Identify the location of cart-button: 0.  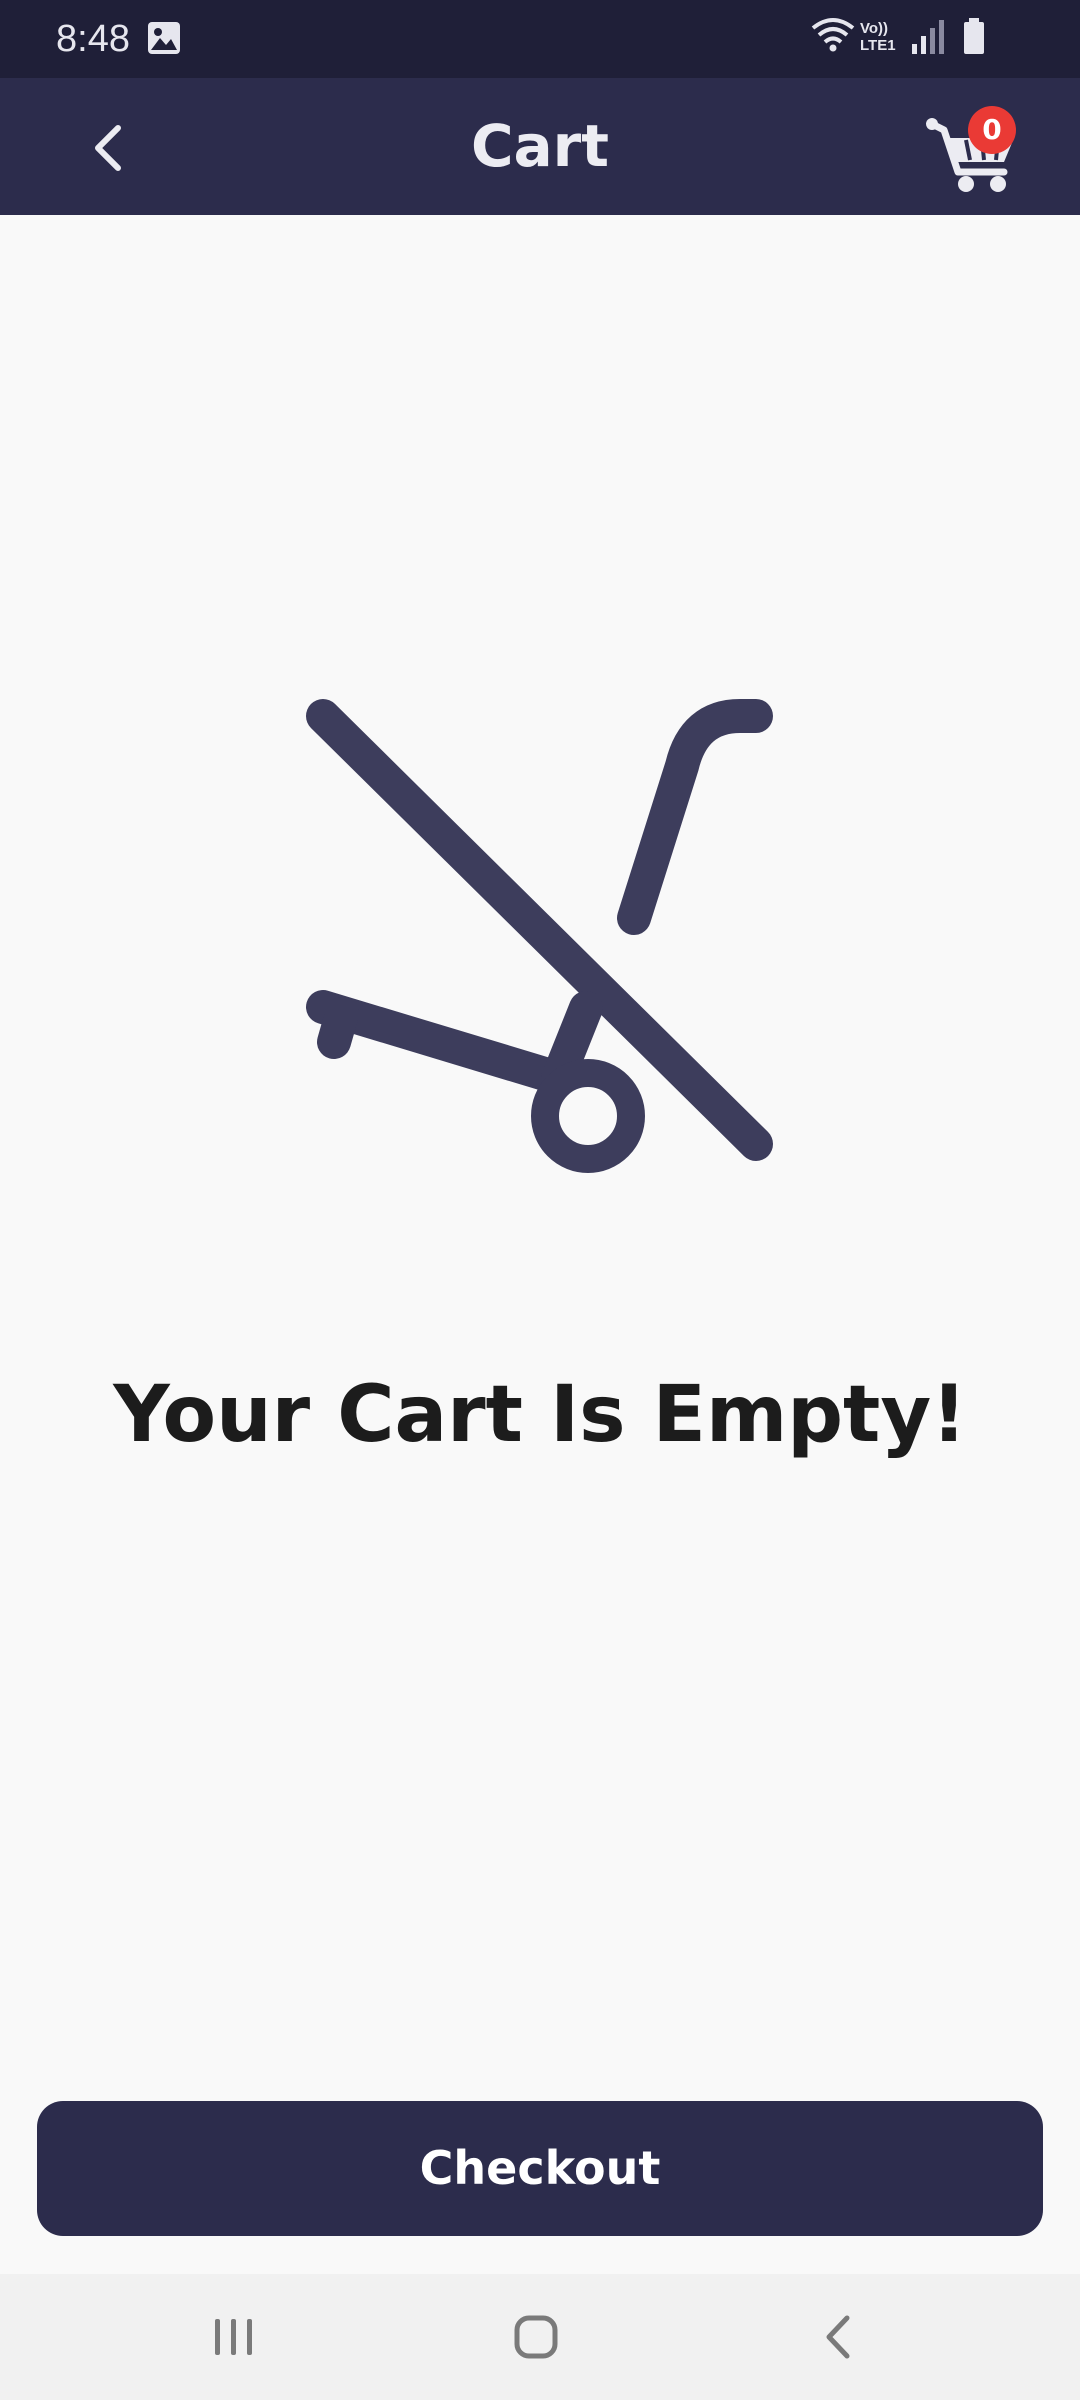
(973, 151).